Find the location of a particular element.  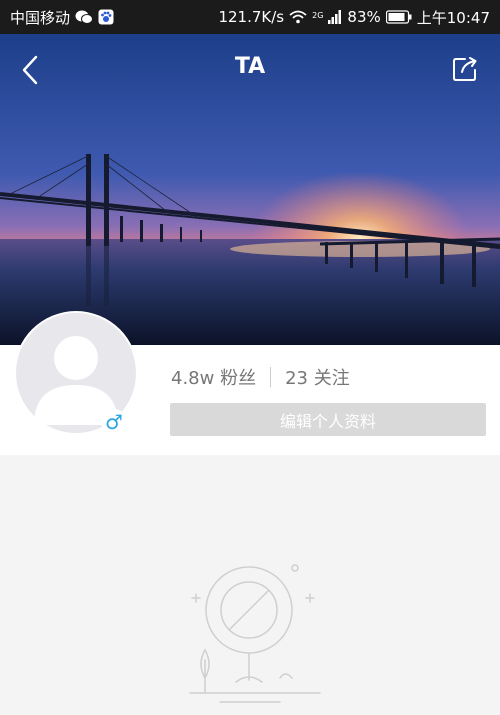

empty-state-illustration is located at coordinates (255, 635).